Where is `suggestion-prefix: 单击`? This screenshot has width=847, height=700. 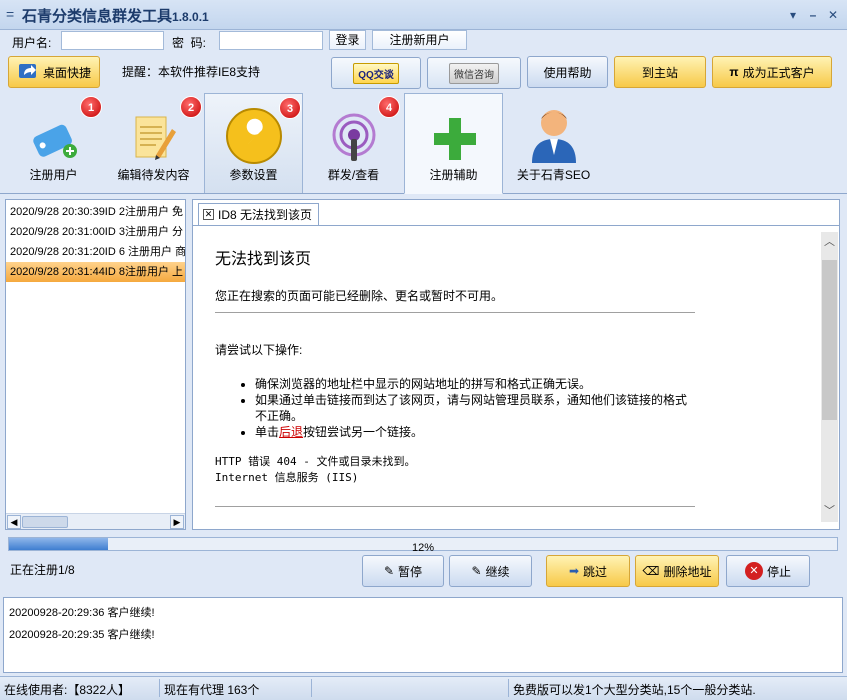 suggestion-prefix: 单击 is located at coordinates (267, 432).